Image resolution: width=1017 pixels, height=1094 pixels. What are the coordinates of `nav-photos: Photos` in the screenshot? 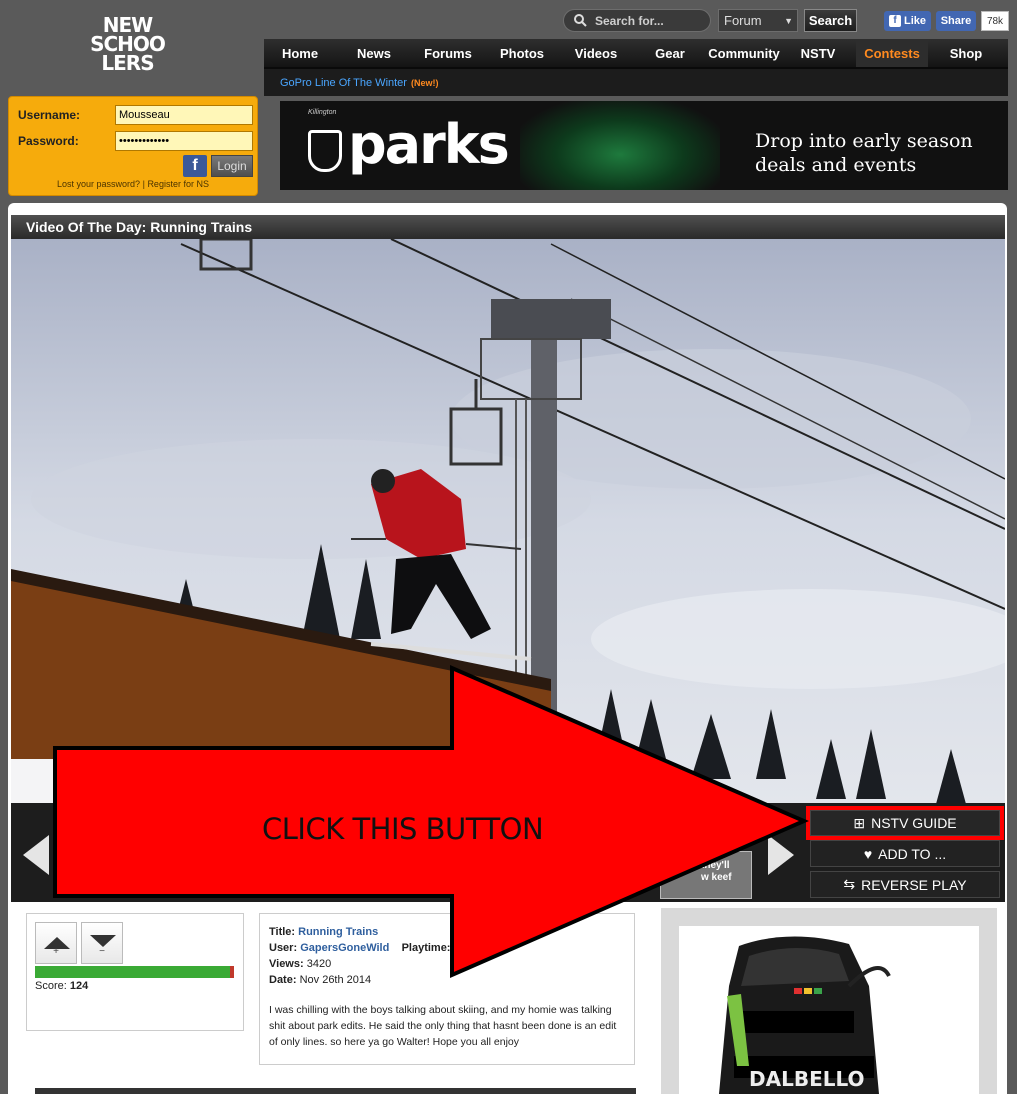 It's located at (522, 53).